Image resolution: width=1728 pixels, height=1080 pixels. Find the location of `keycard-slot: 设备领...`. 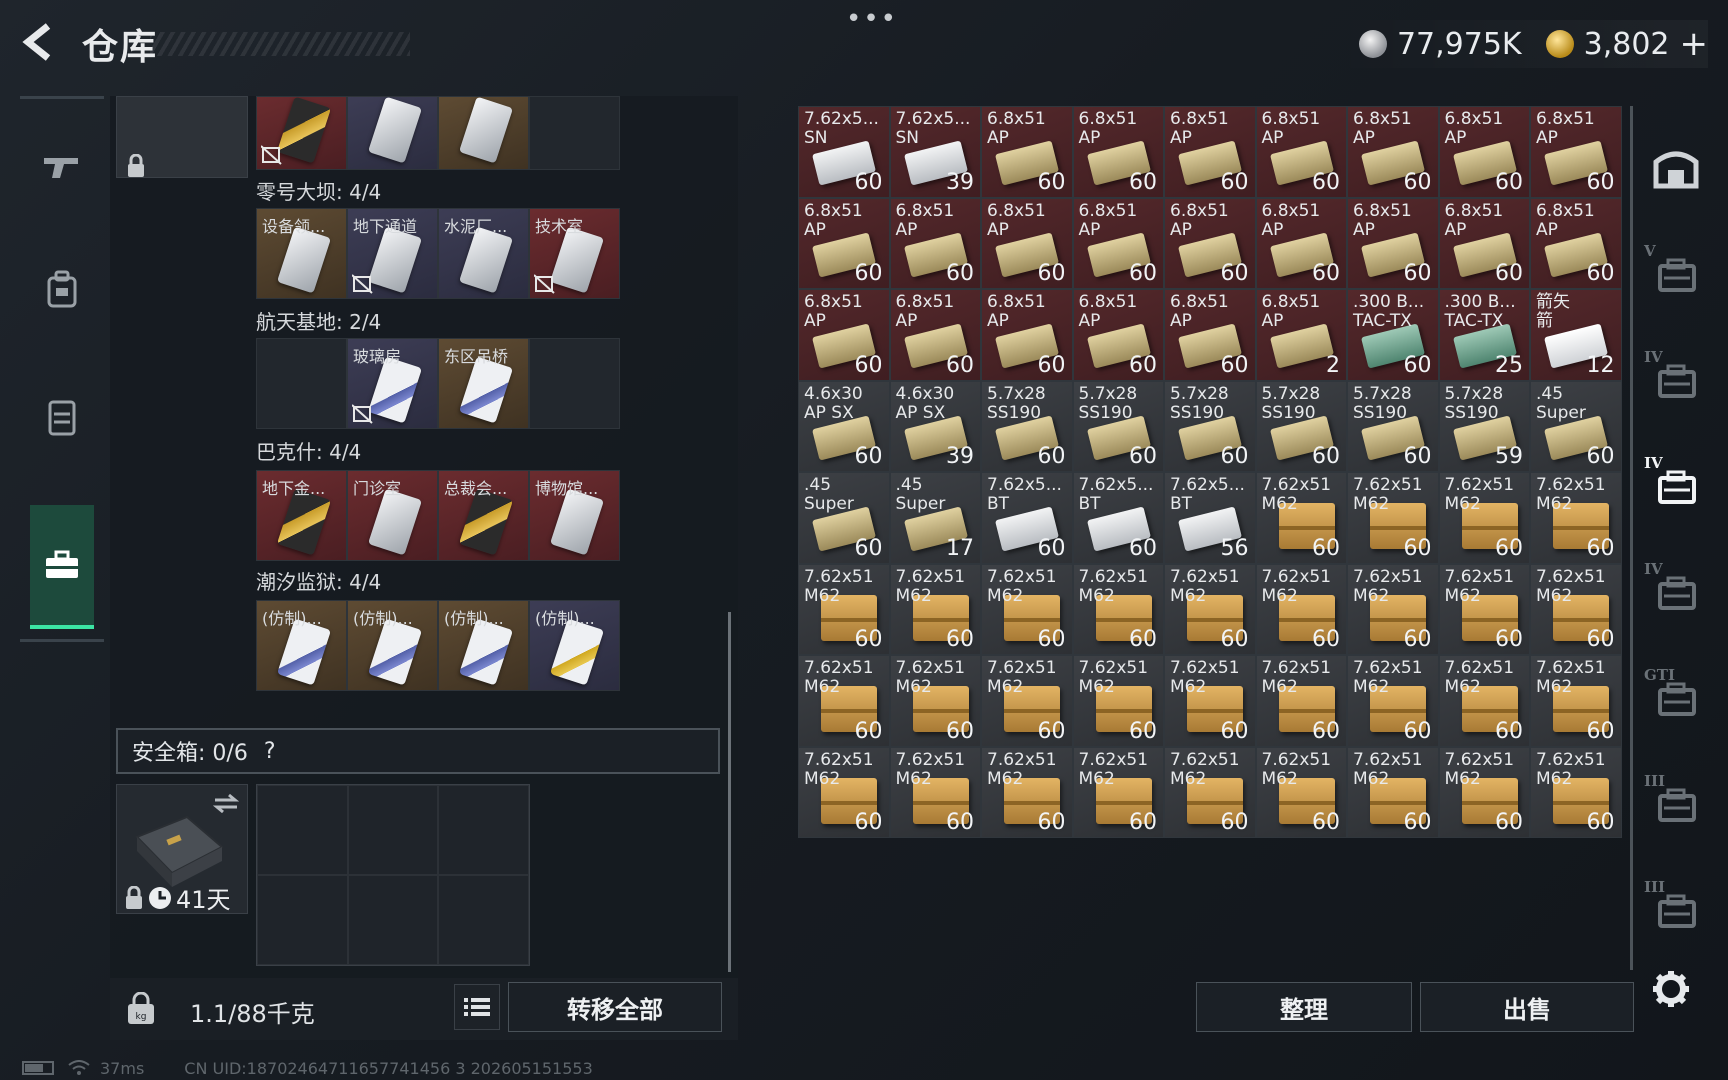

keycard-slot: 设备领... is located at coordinates (301, 253).